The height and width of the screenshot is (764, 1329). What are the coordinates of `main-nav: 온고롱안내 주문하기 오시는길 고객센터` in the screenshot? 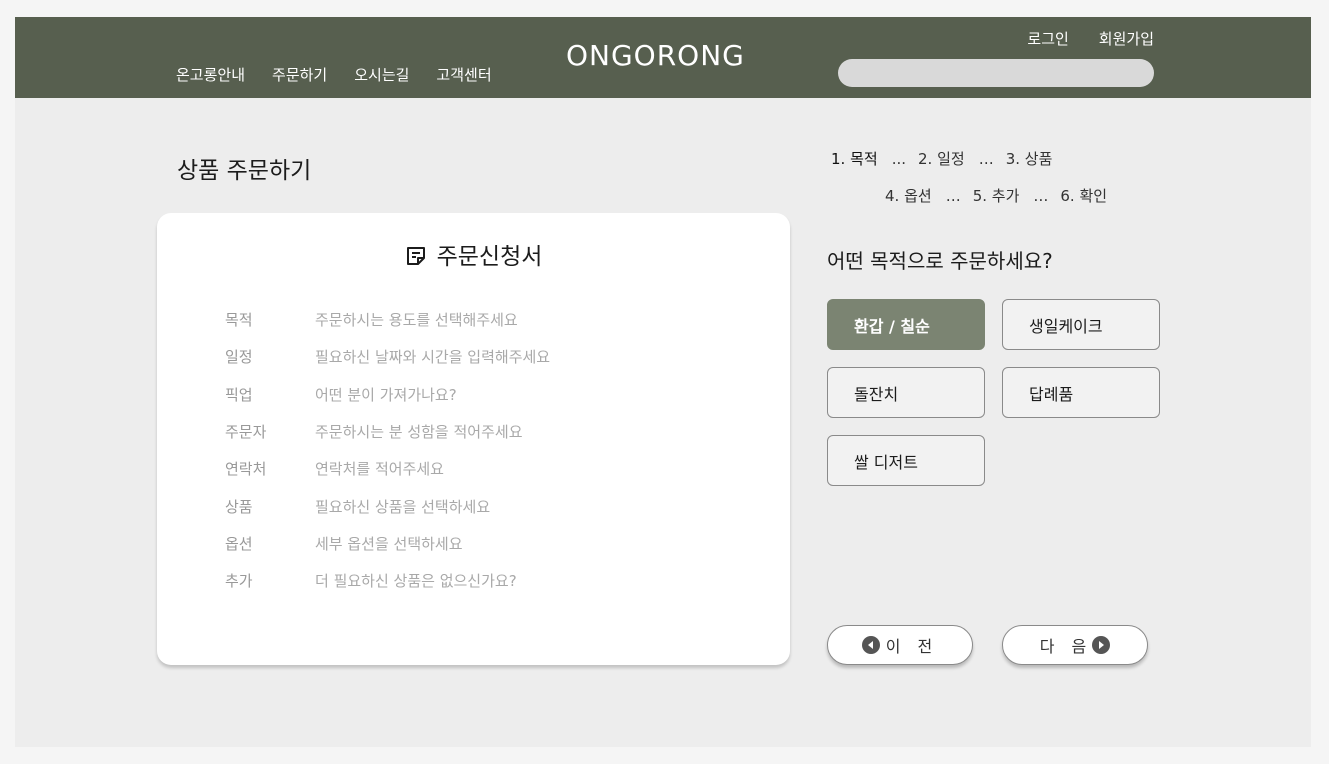 It's located at (347, 74).